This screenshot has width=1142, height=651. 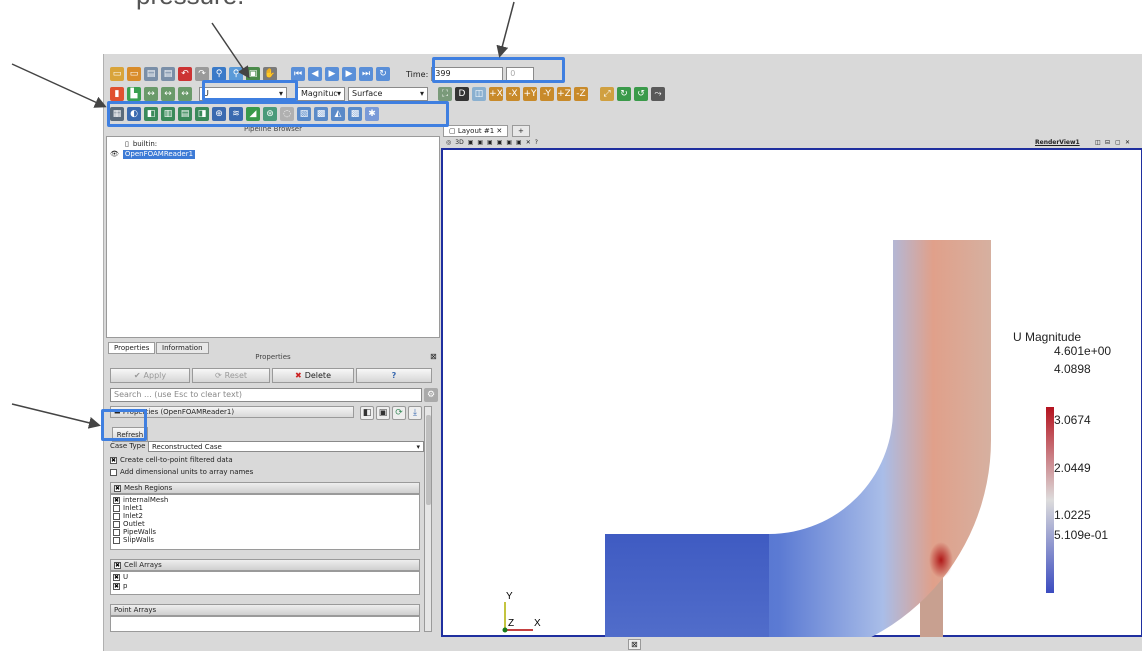 What do you see at coordinates (56, 416) in the screenshot?
I see `arrow-to-refresh` at bounding box center [56, 416].